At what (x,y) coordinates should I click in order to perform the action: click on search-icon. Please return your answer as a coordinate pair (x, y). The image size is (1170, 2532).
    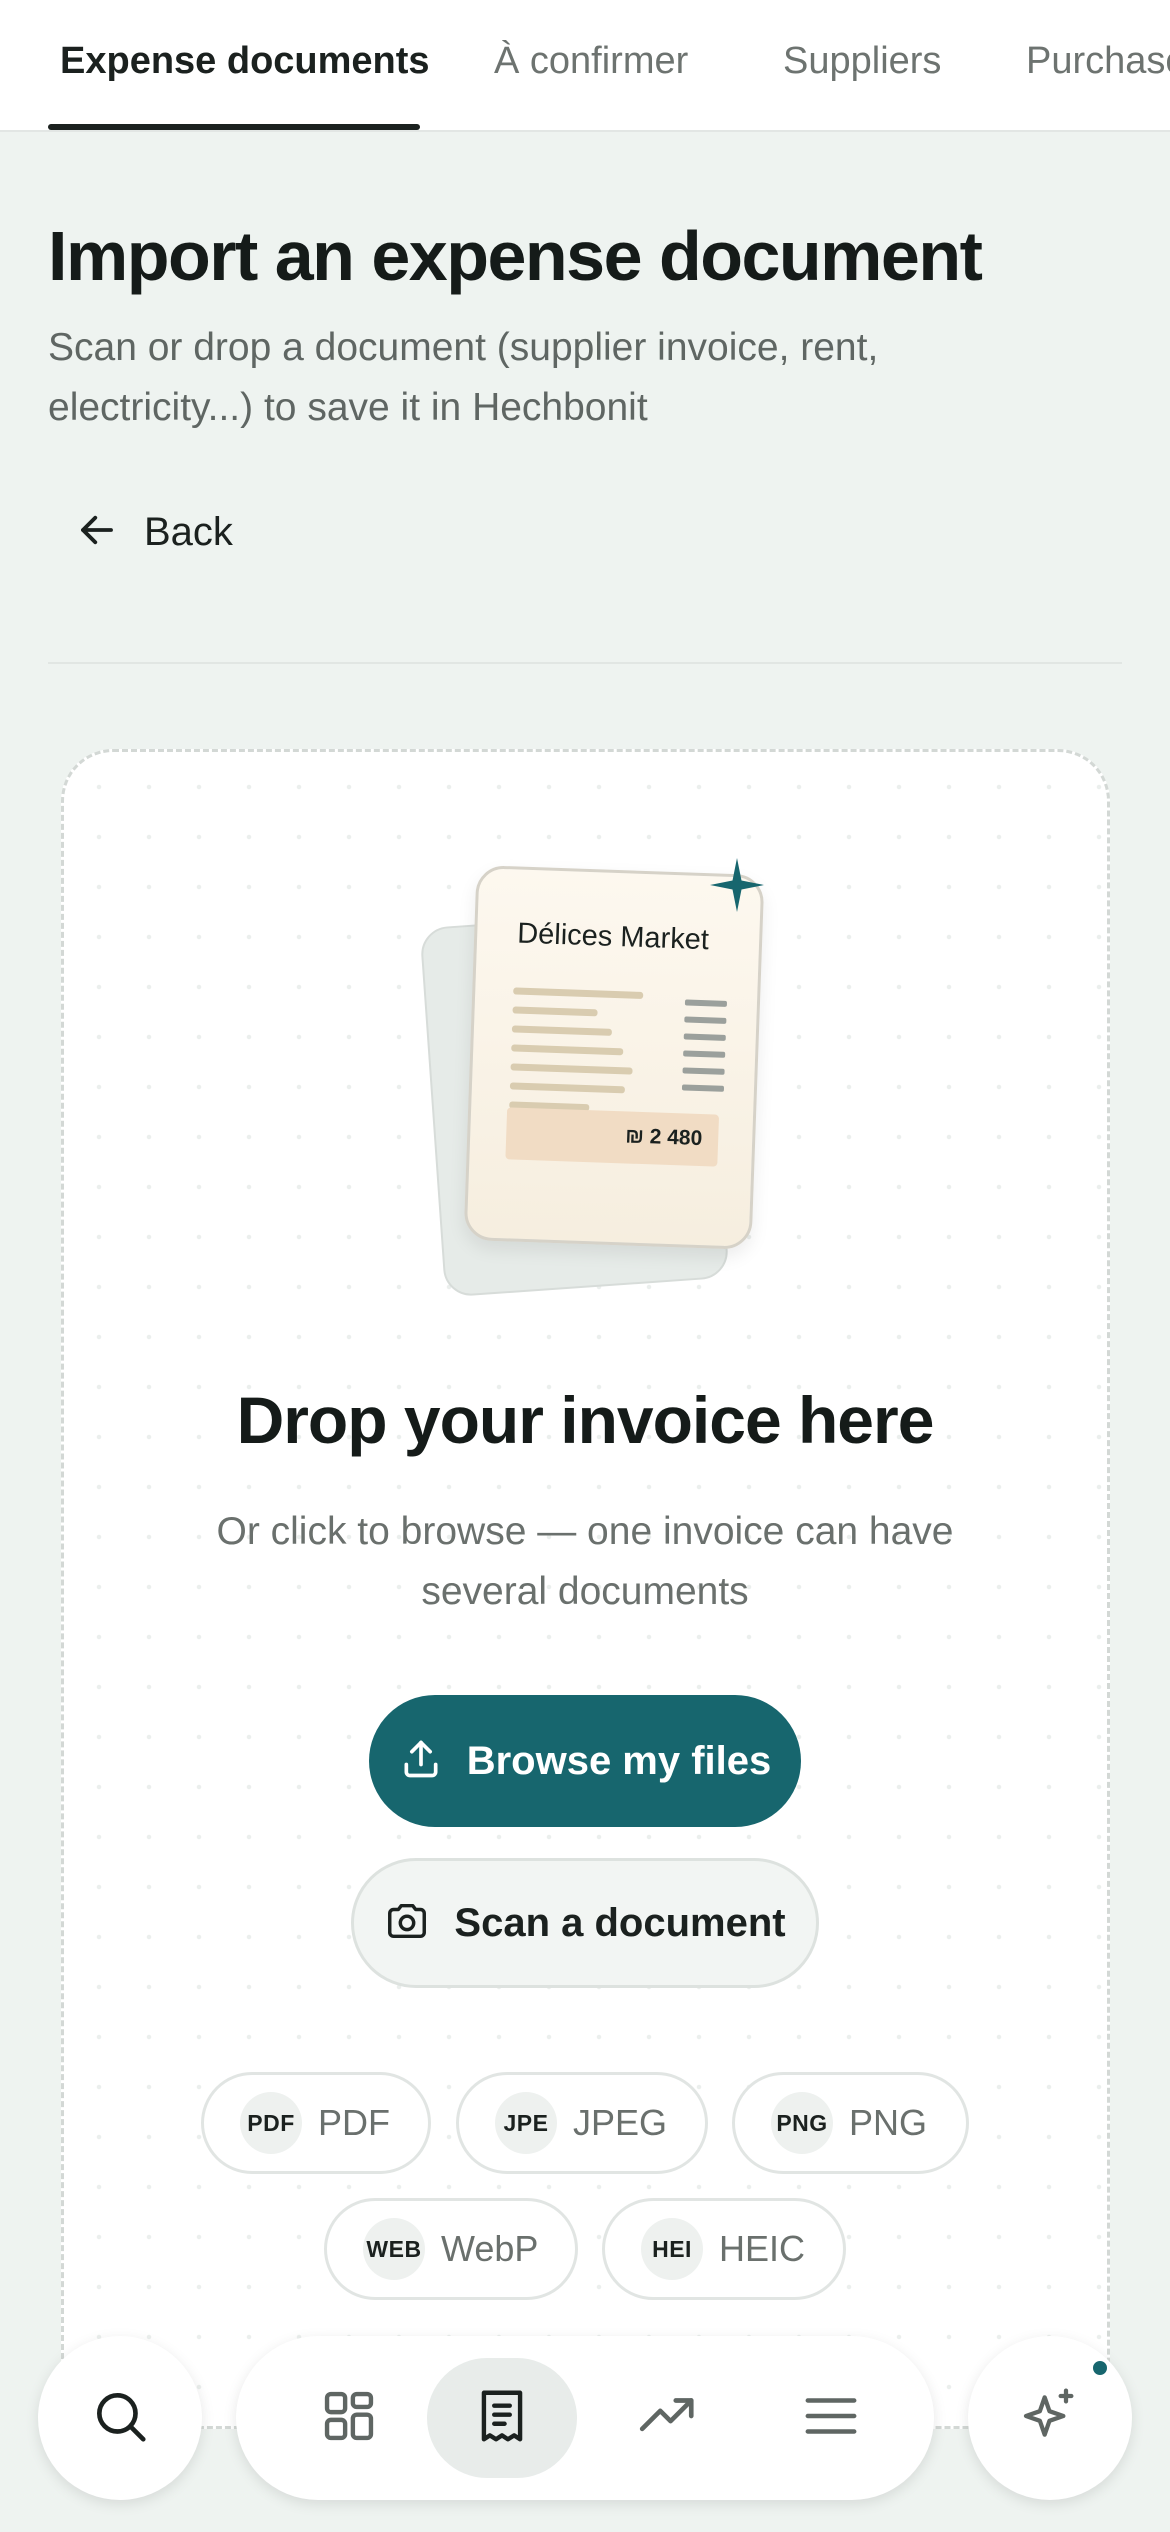
    Looking at the image, I should click on (120, 2418).